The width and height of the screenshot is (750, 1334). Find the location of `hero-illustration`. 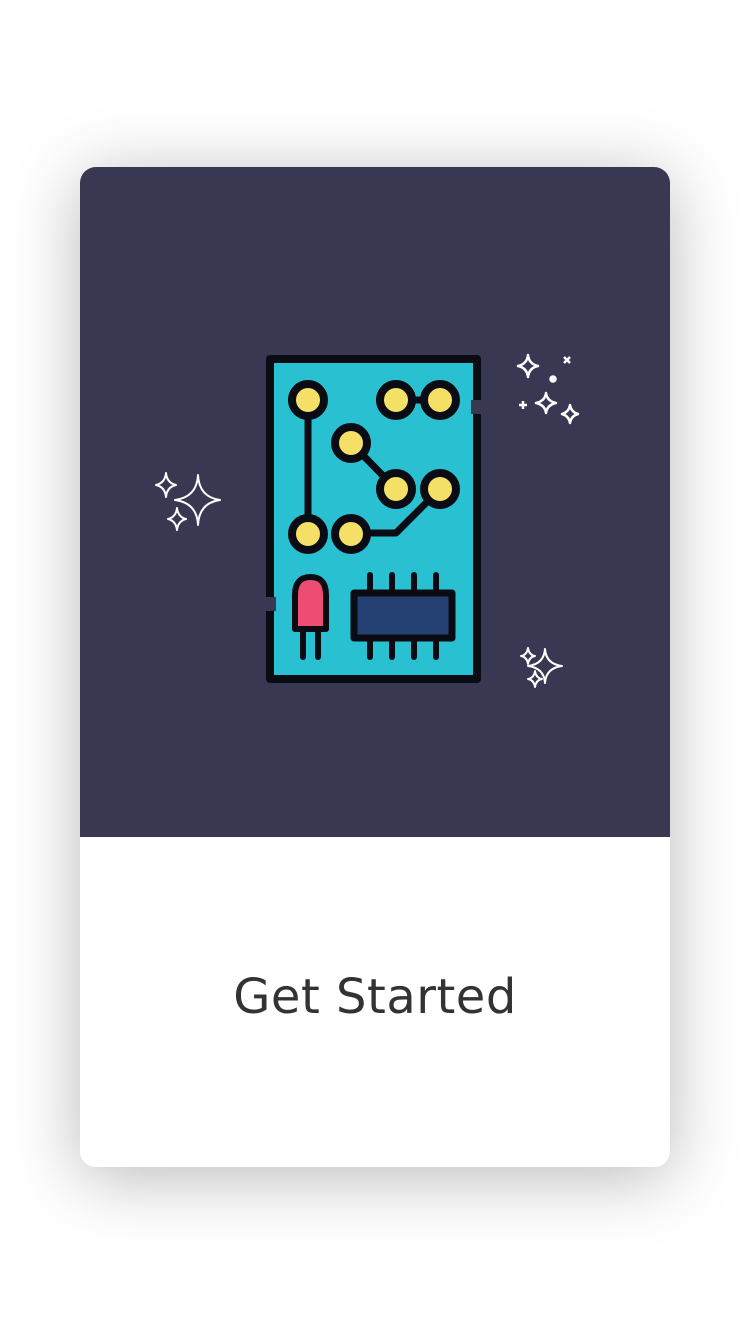

hero-illustration is located at coordinates (367, 520).